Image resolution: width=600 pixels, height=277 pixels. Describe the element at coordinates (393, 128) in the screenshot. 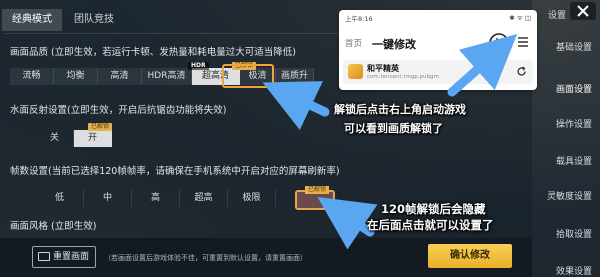

I see `callout-see-quality: 可以看到画质解锁了` at that location.